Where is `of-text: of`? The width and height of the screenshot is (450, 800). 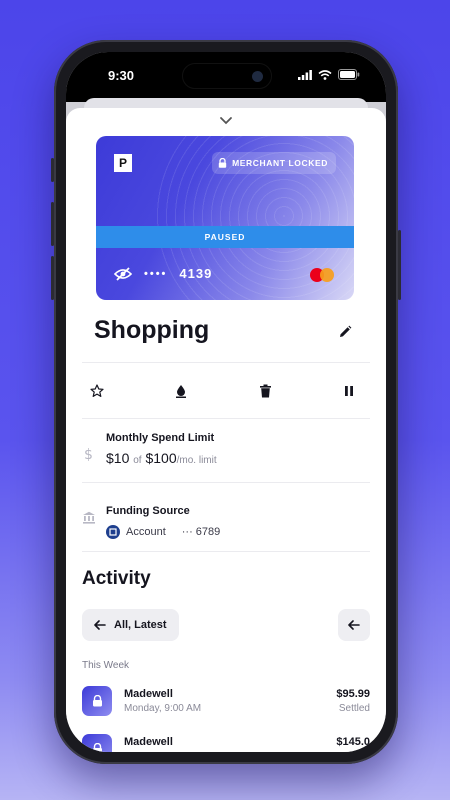 of-text: of is located at coordinates (137, 460).